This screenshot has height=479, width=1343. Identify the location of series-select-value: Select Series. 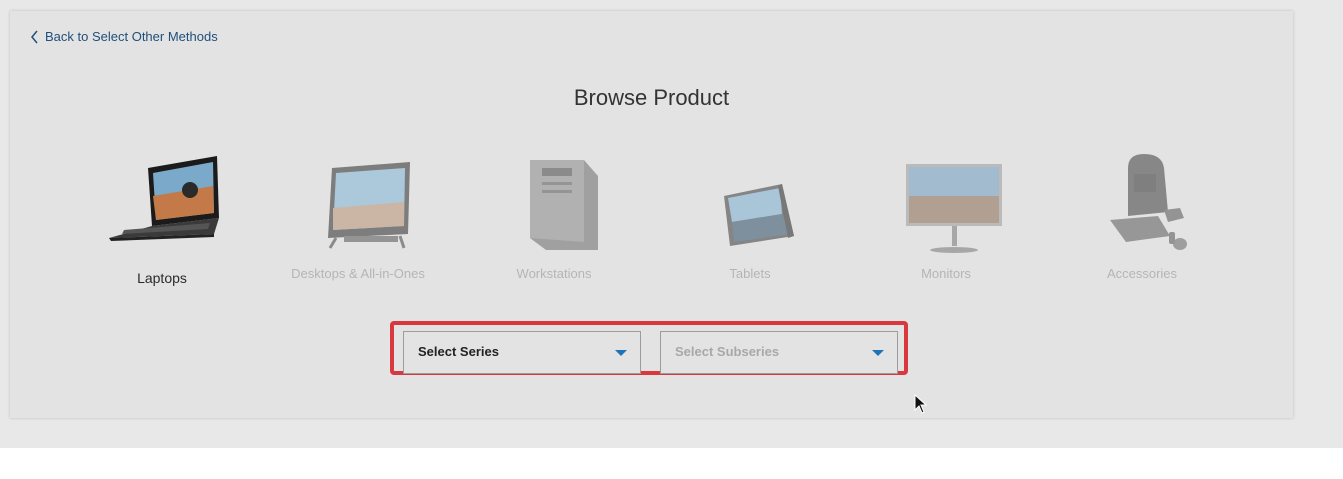
(458, 351).